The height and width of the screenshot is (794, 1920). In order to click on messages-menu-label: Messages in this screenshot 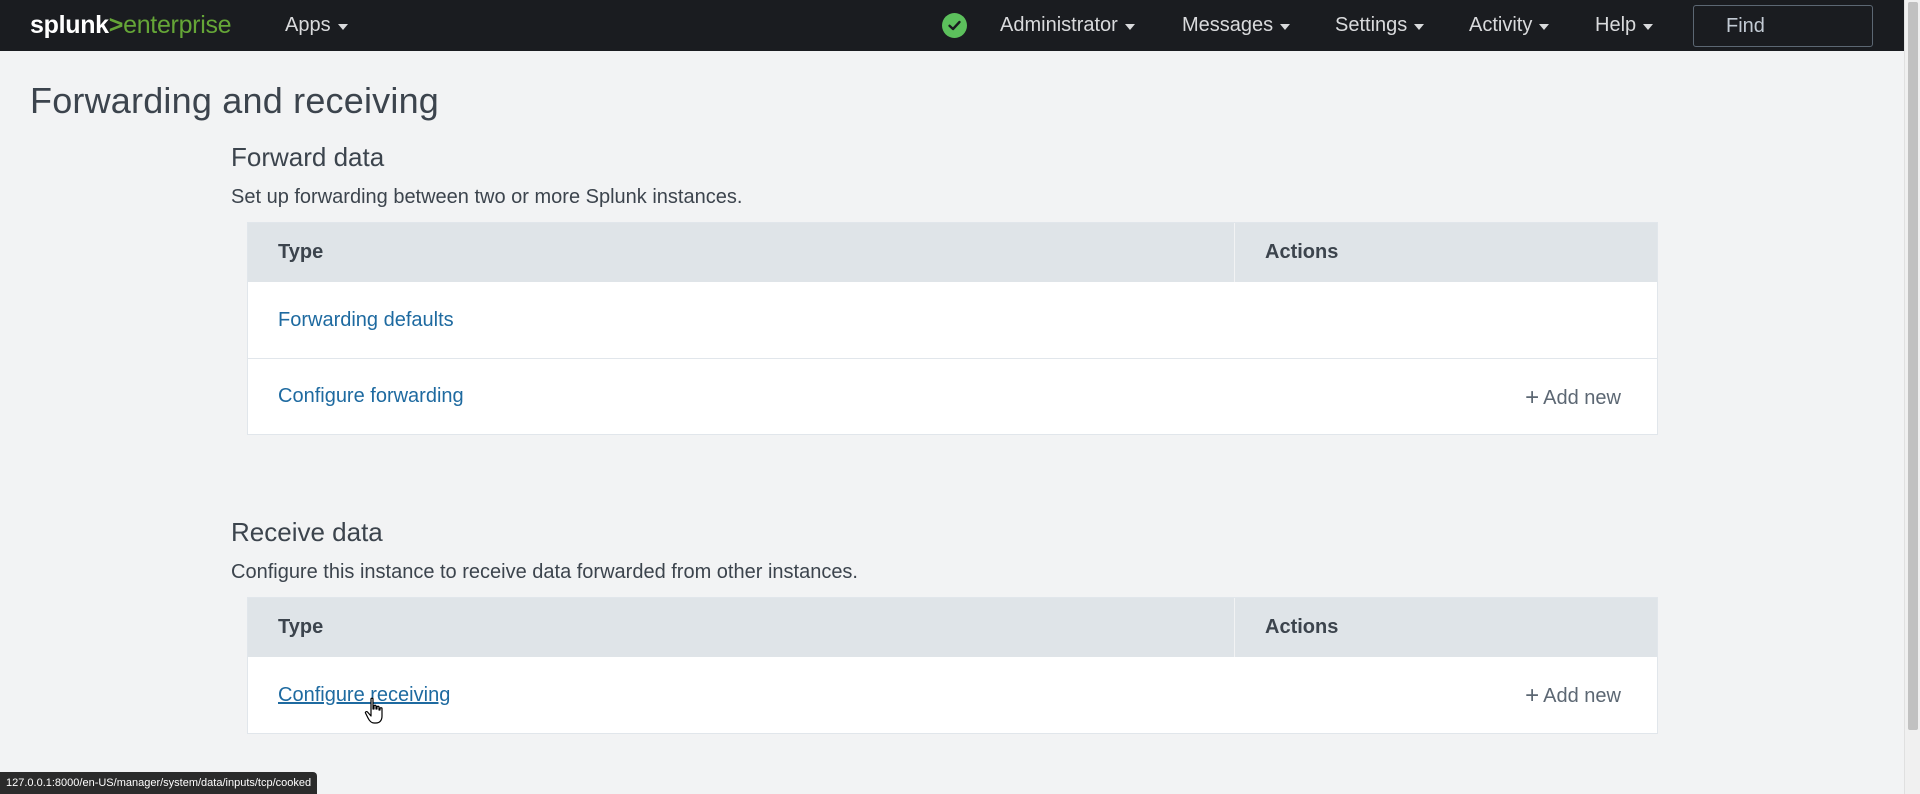, I will do `click(1228, 25)`.